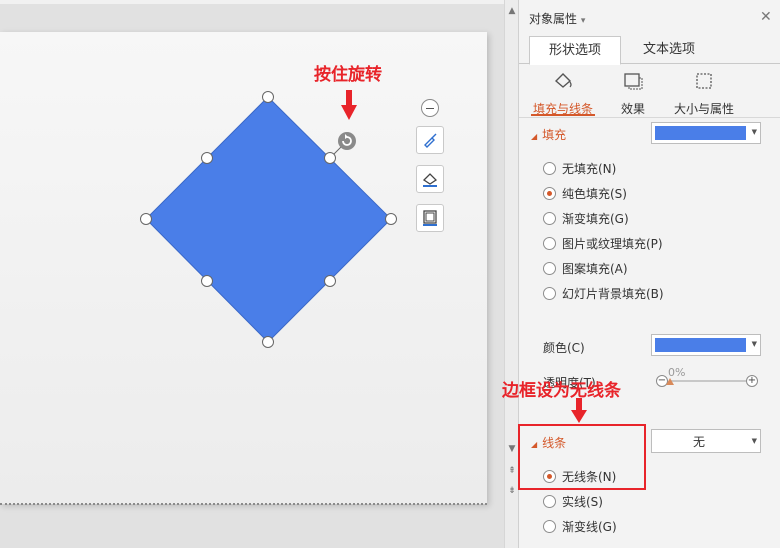 The width and height of the screenshot is (780, 548). Describe the element at coordinates (703, 109) in the screenshot. I see `subtab-label: 大小与属性` at that location.